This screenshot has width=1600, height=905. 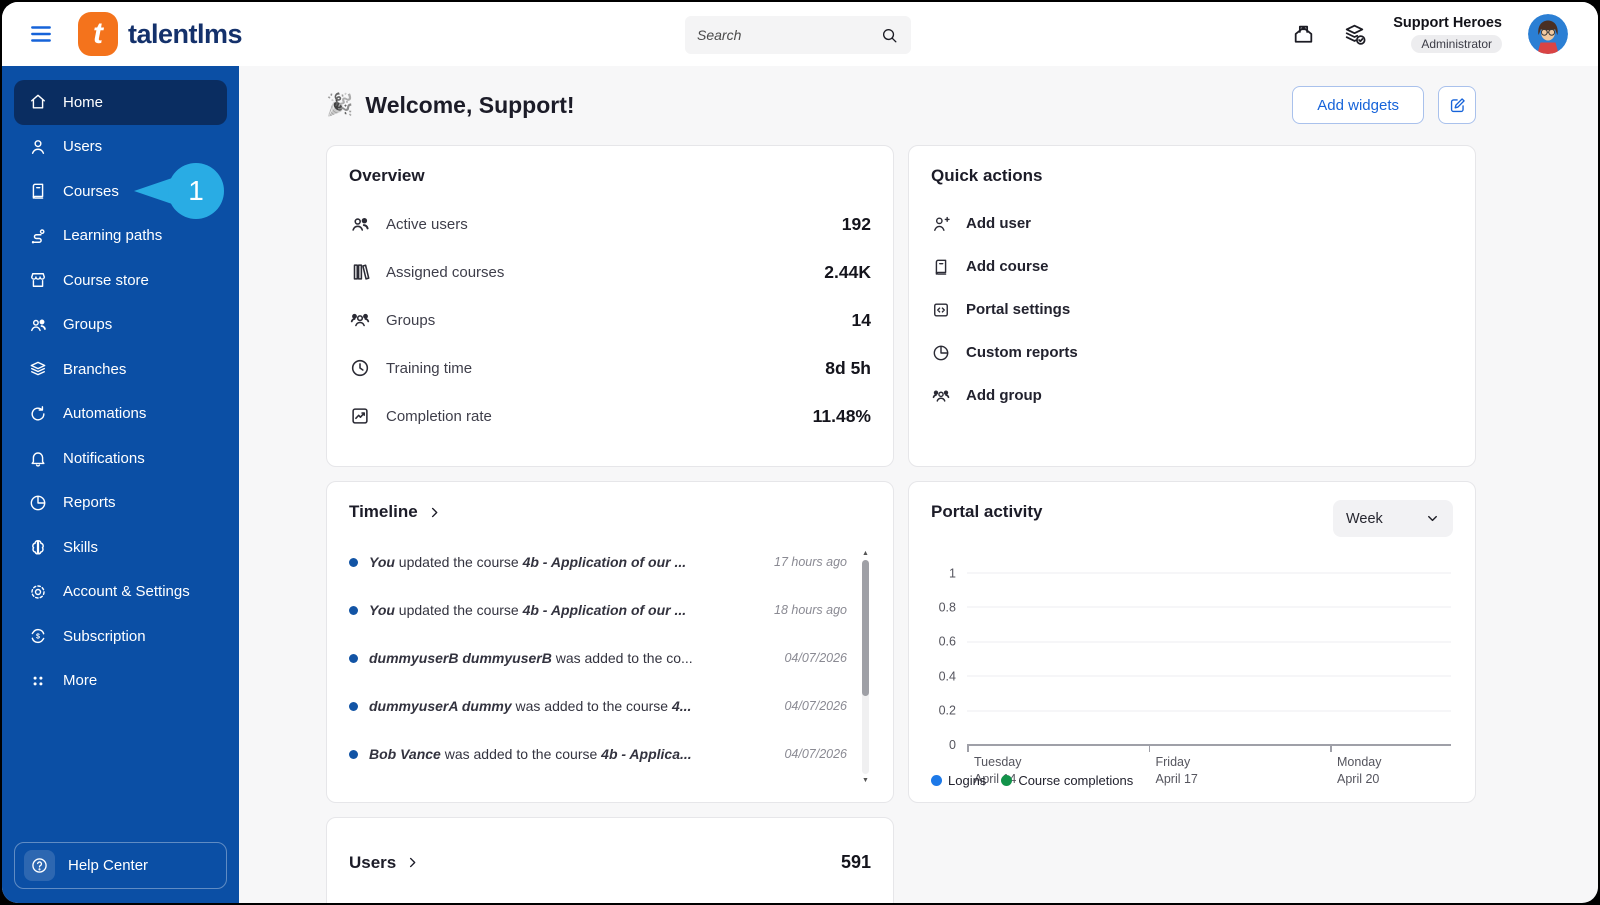 I want to click on sidebar-item-users: Users, so click(x=120, y=147).